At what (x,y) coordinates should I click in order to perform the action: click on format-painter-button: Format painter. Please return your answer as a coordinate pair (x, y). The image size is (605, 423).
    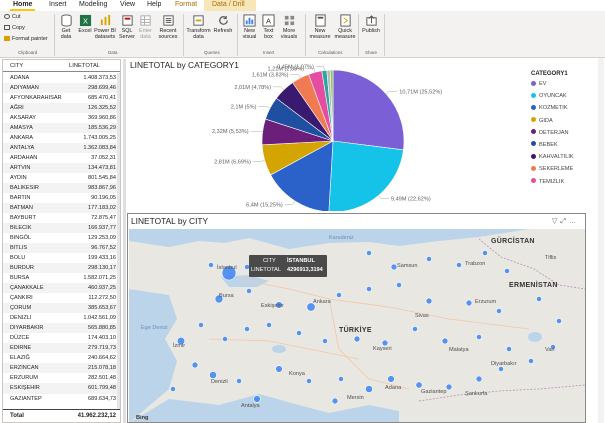
    Looking at the image, I should click on (26, 39).